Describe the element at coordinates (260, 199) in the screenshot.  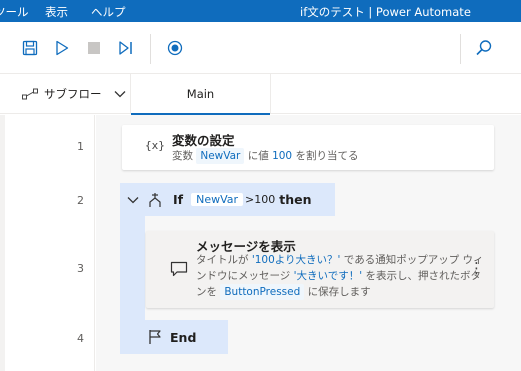
I see `if-condition: >100` at that location.